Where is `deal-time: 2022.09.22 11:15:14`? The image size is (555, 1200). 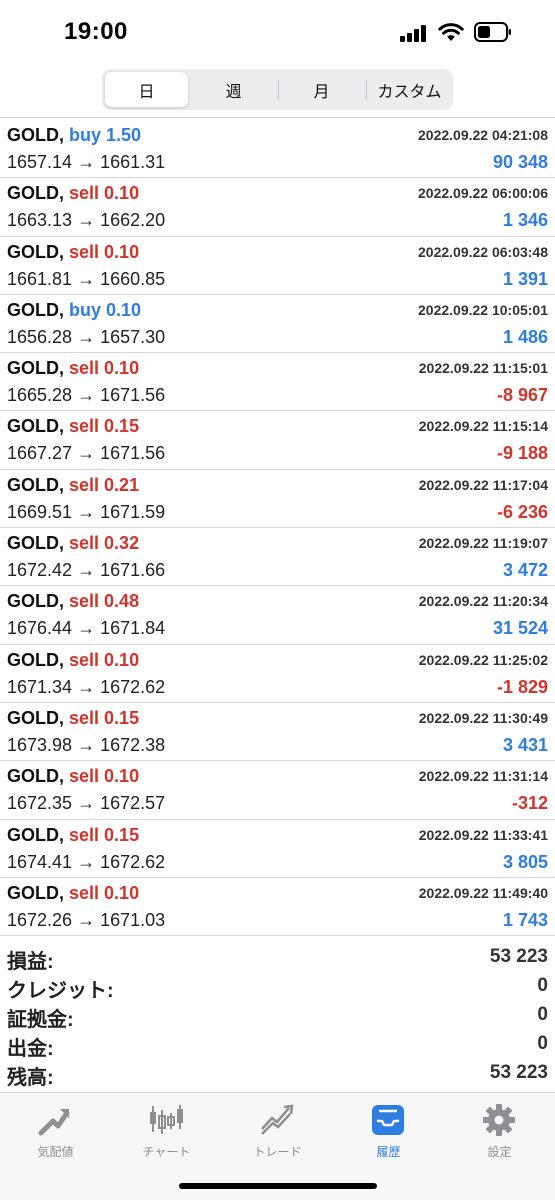 deal-time: 2022.09.22 11:15:14 is located at coordinates (483, 426).